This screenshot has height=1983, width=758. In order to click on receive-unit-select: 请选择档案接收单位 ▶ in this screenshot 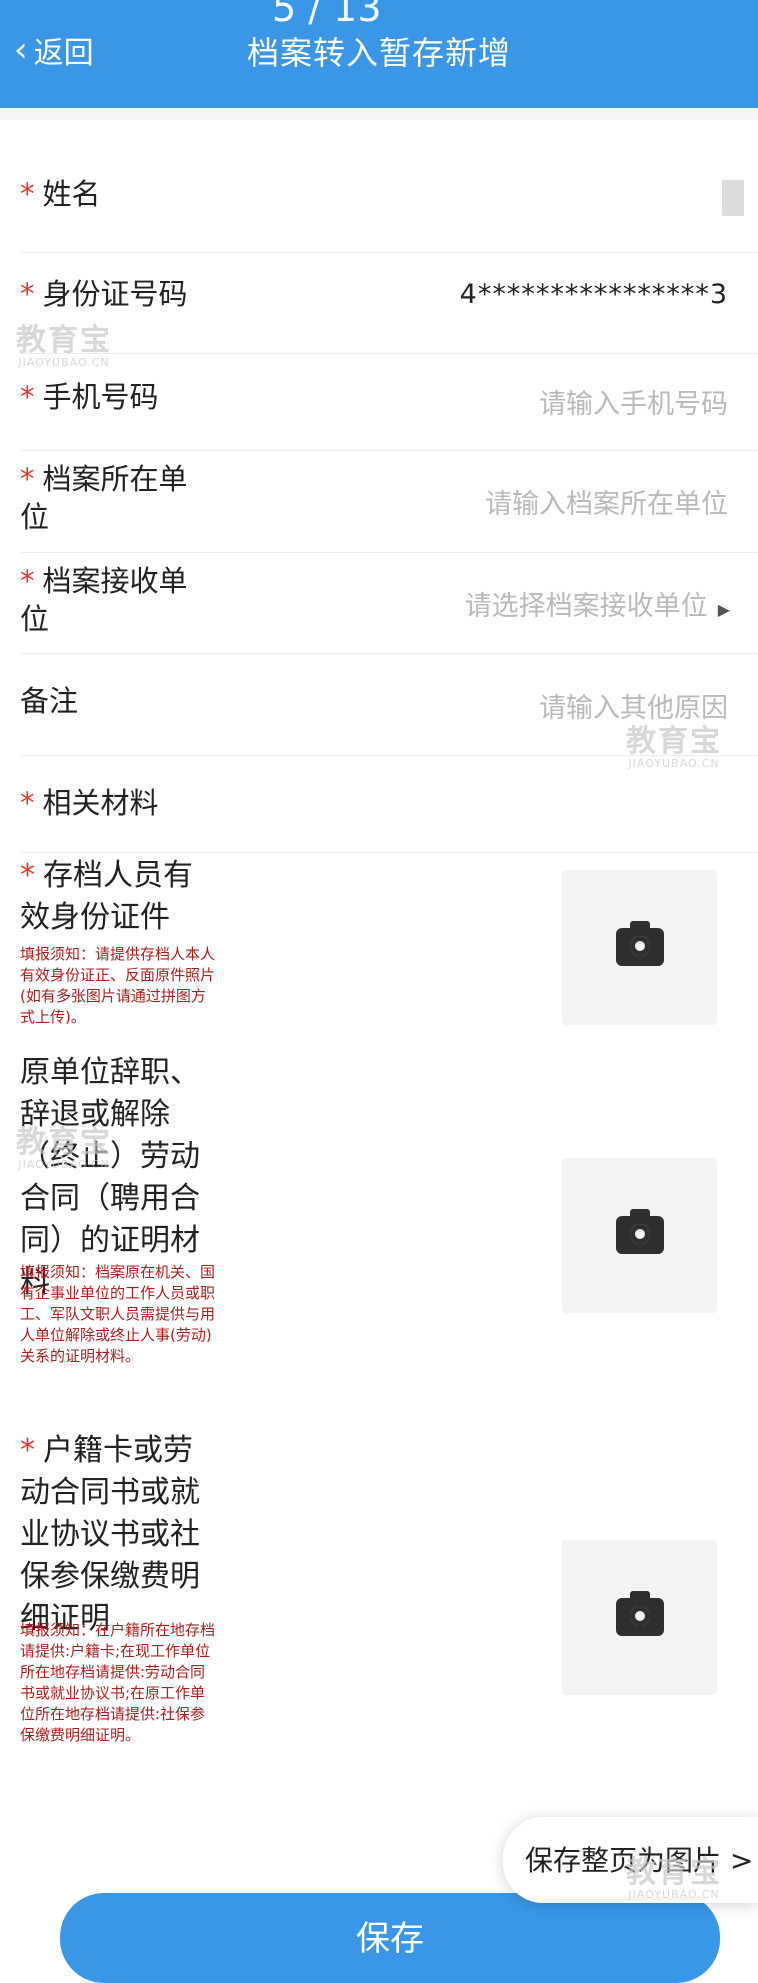, I will do `click(597, 603)`.